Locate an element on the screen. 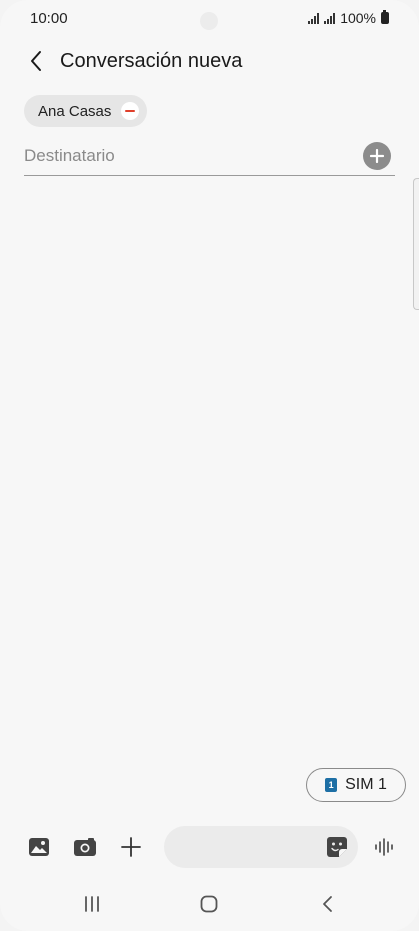  recipient-chip: Ana Casas is located at coordinates (86, 111).